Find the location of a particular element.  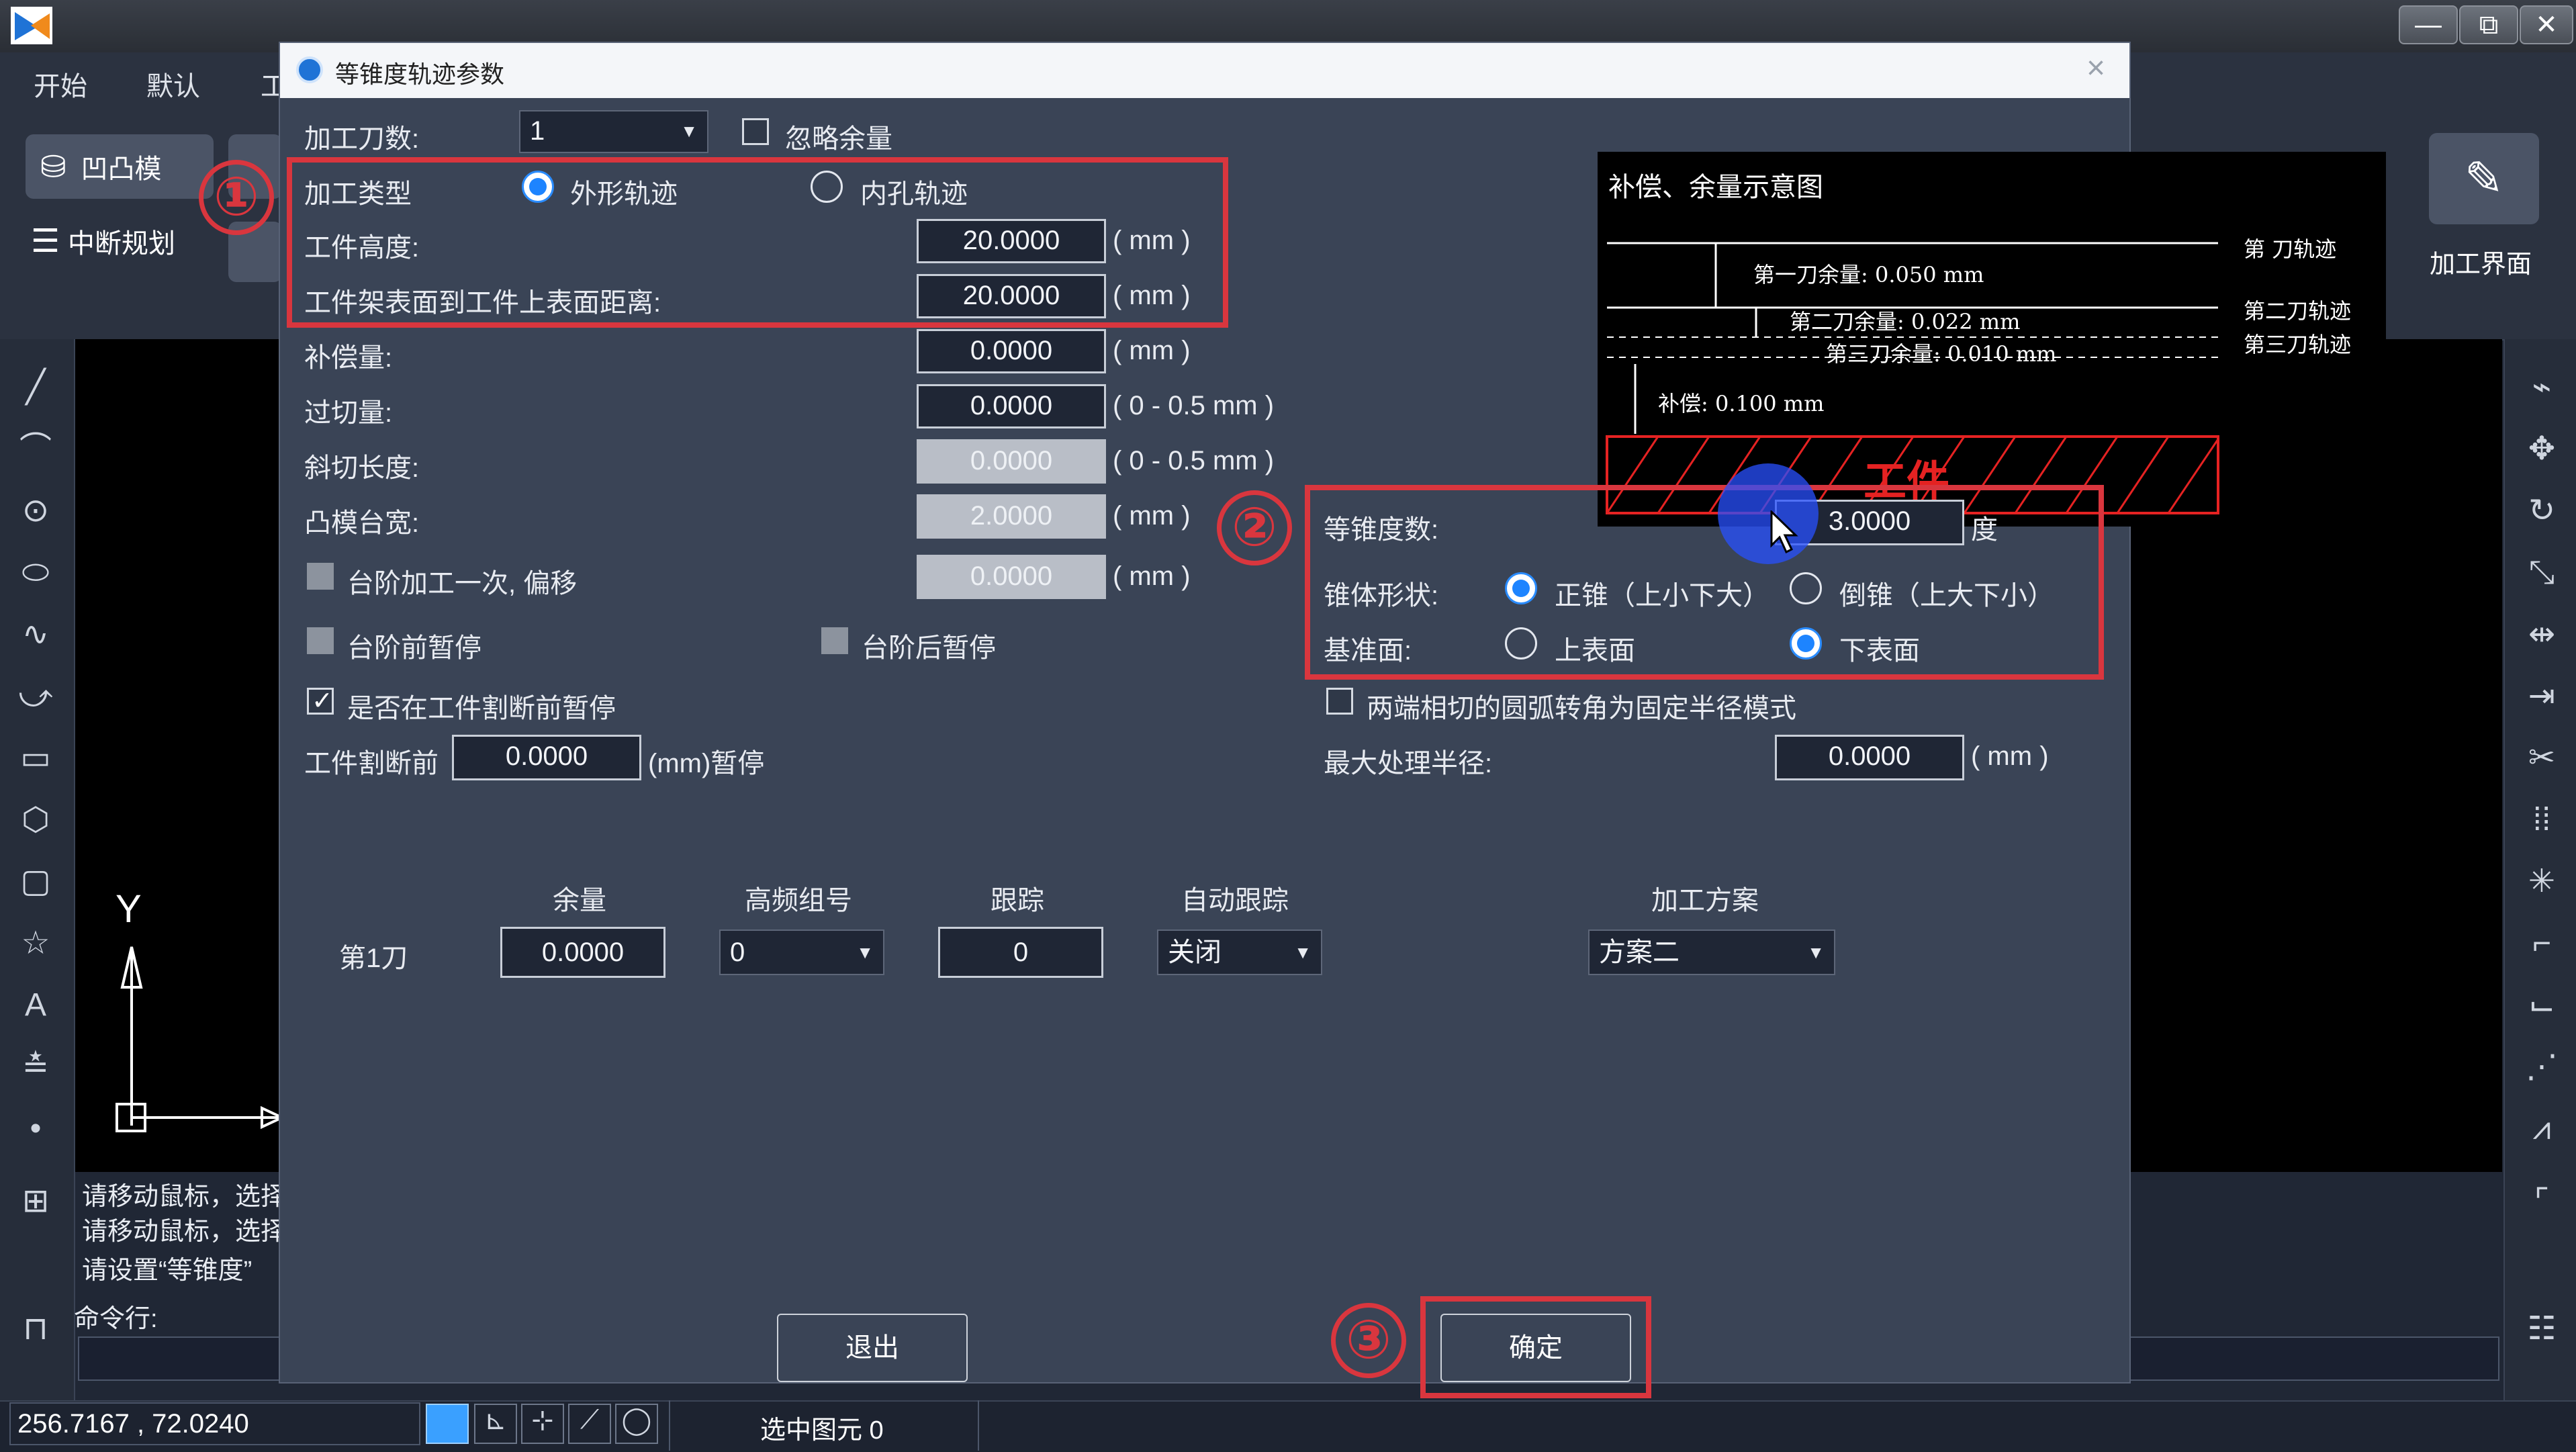

bevel-label: 斜切长度: is located at coordinates (362, 468).